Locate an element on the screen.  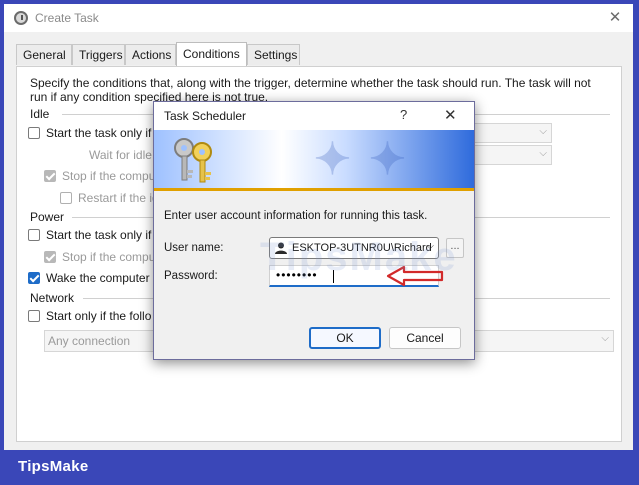
password-label: Password: is located at coordinates (191, 276).